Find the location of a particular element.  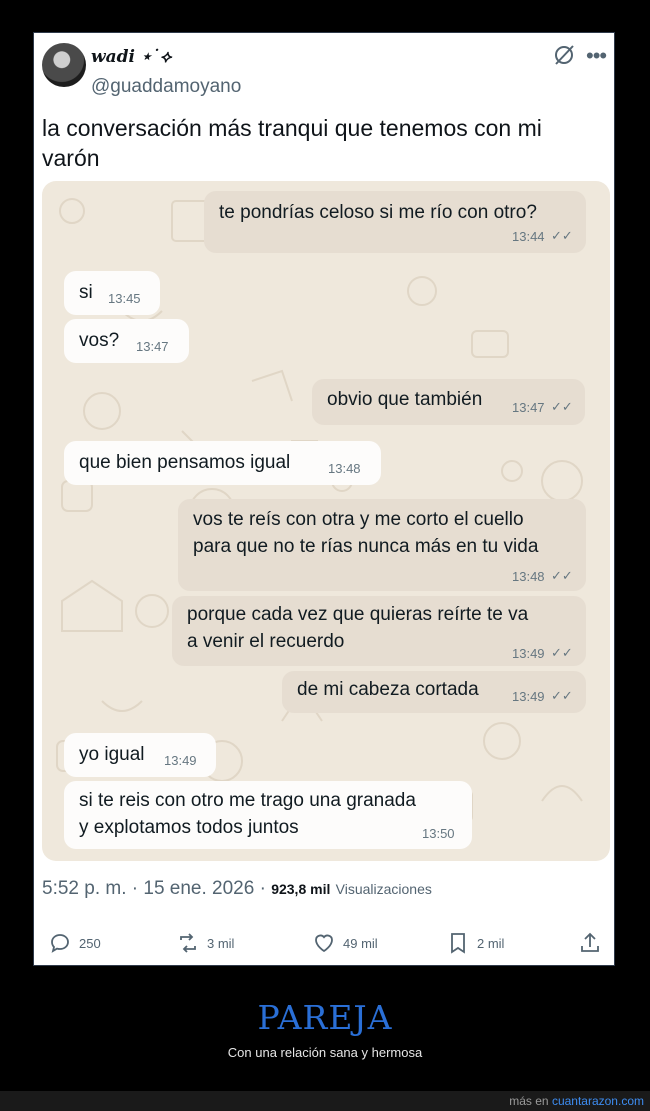

message-time: 13:45 is located at coordinates (124, 298).